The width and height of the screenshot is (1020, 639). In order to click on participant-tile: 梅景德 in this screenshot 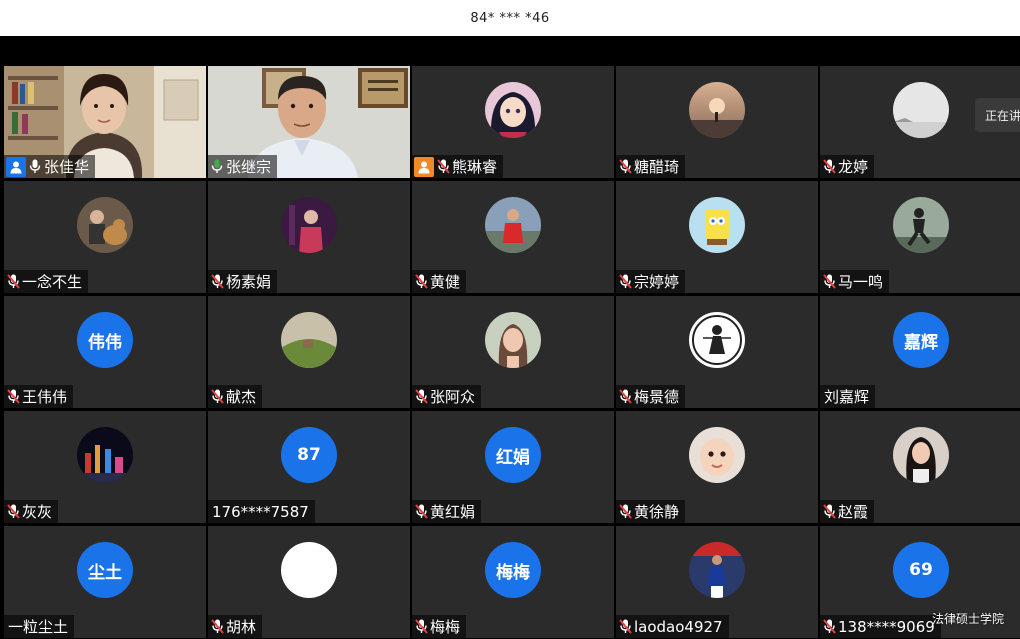, I will do `click(717, 352)`.